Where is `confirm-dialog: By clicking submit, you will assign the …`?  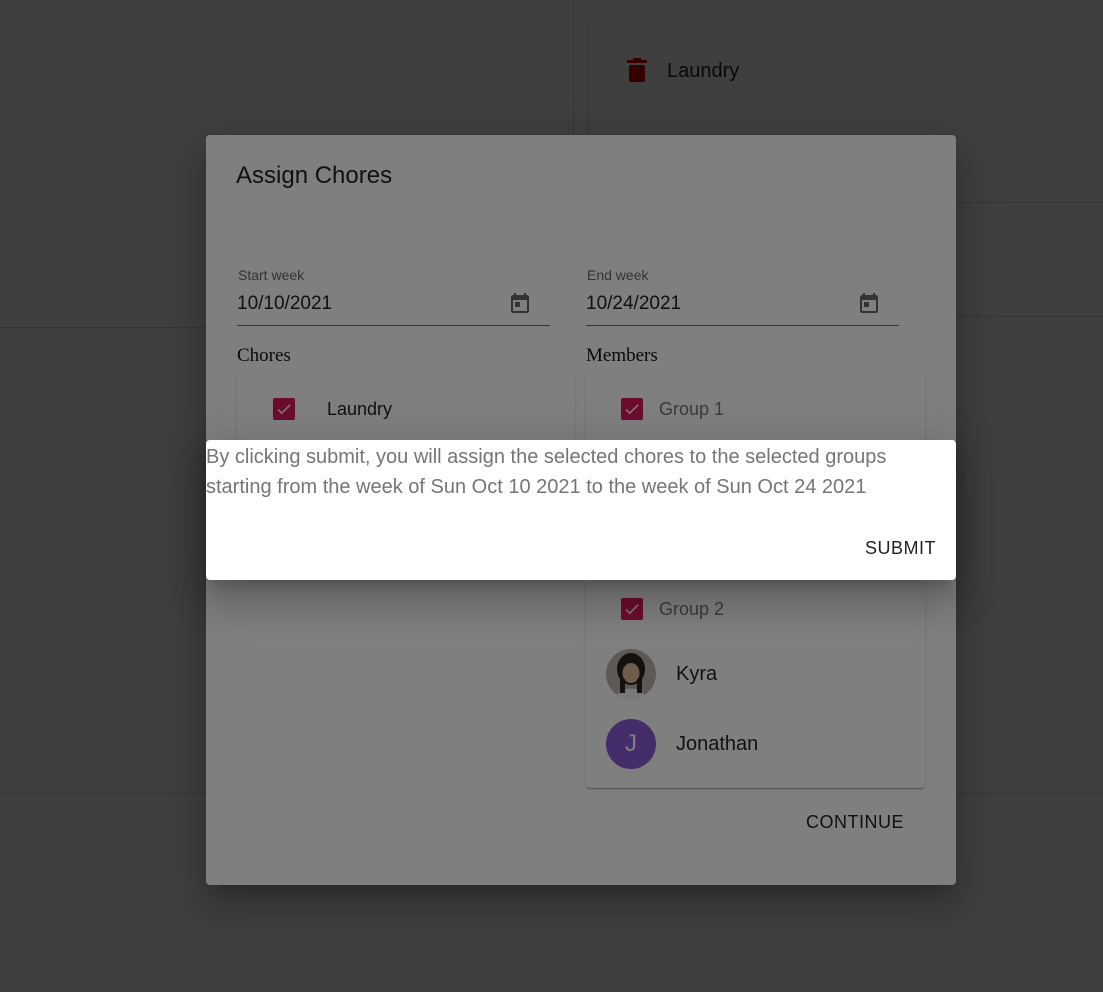 confirm-dialog: By clicking submit, you will assign the … is located at coordinates (581, 510).